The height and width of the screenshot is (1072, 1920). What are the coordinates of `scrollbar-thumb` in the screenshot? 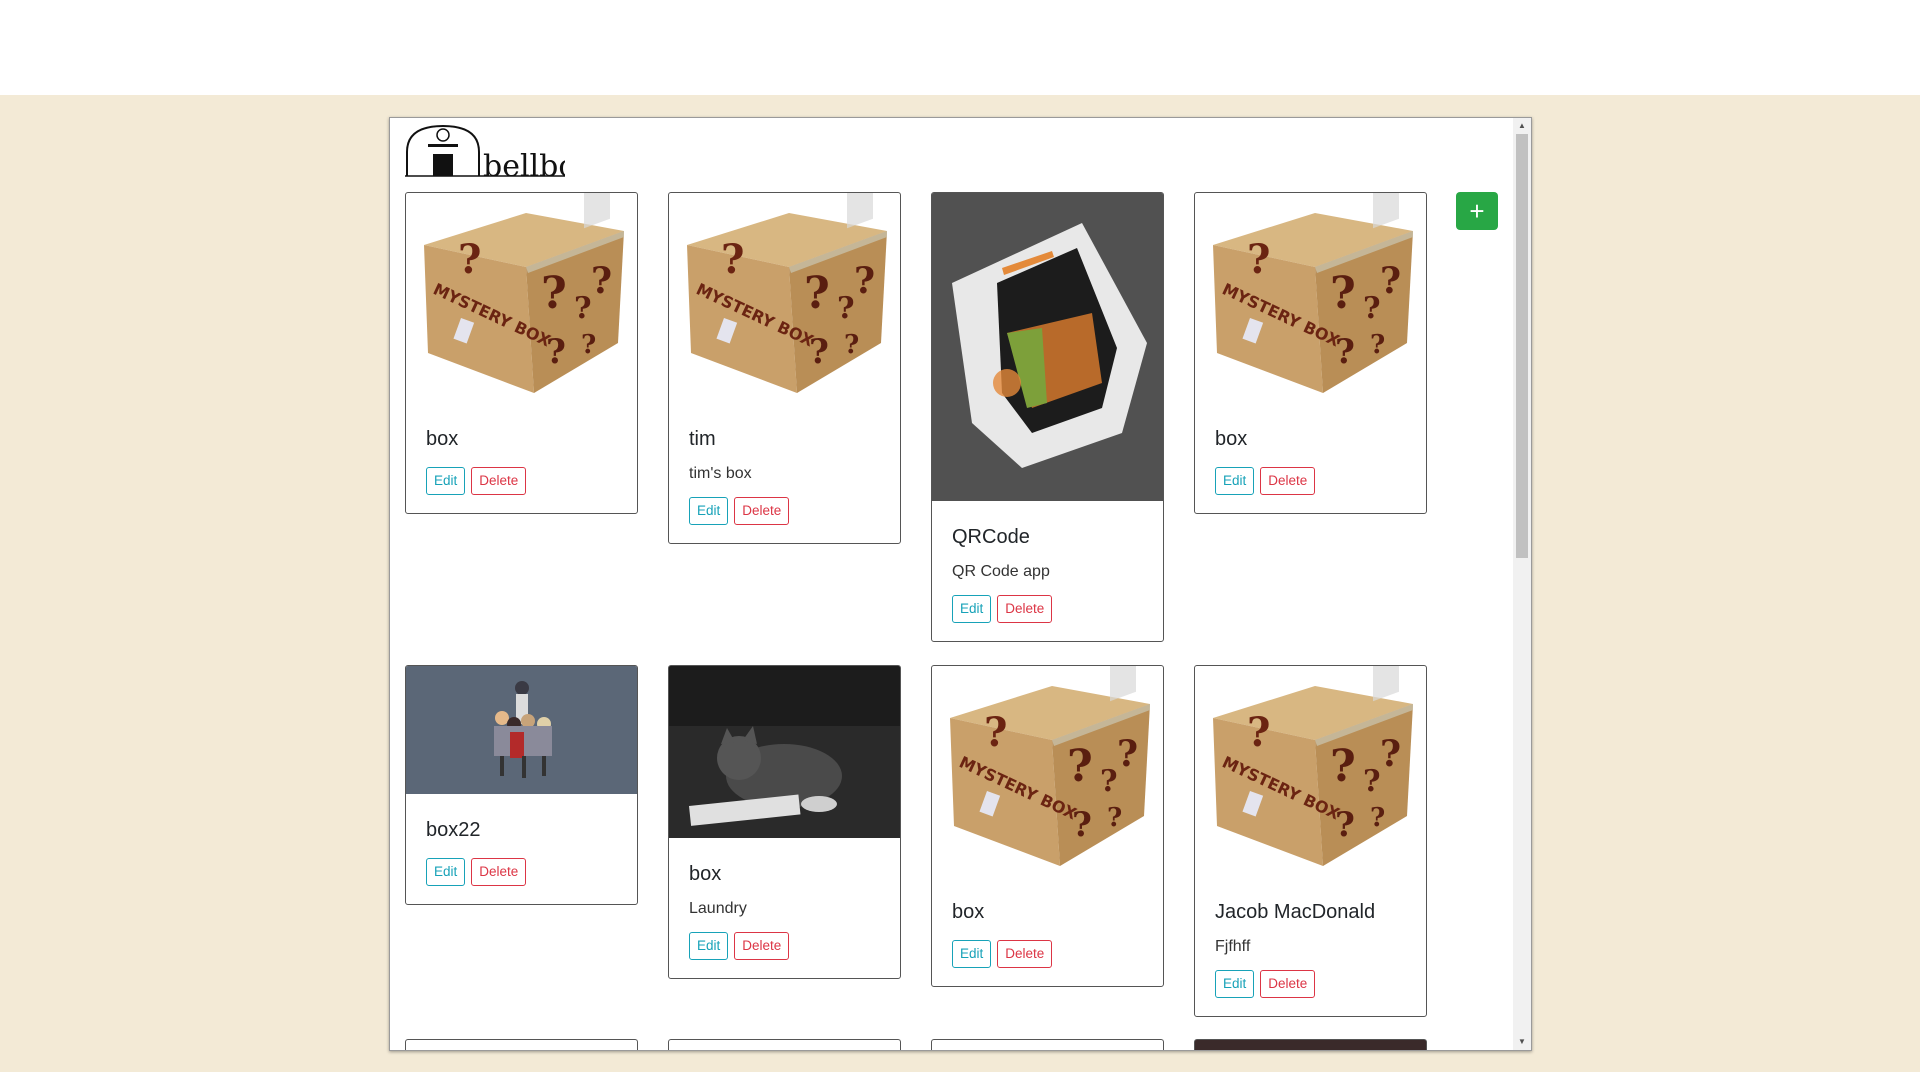 It's located at (1522, 346).